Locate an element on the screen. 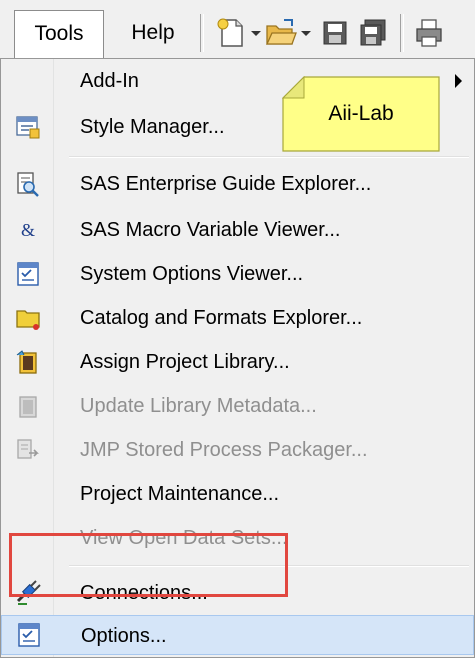  menu-bar: Tools Help is located at coordinates (237, 30).